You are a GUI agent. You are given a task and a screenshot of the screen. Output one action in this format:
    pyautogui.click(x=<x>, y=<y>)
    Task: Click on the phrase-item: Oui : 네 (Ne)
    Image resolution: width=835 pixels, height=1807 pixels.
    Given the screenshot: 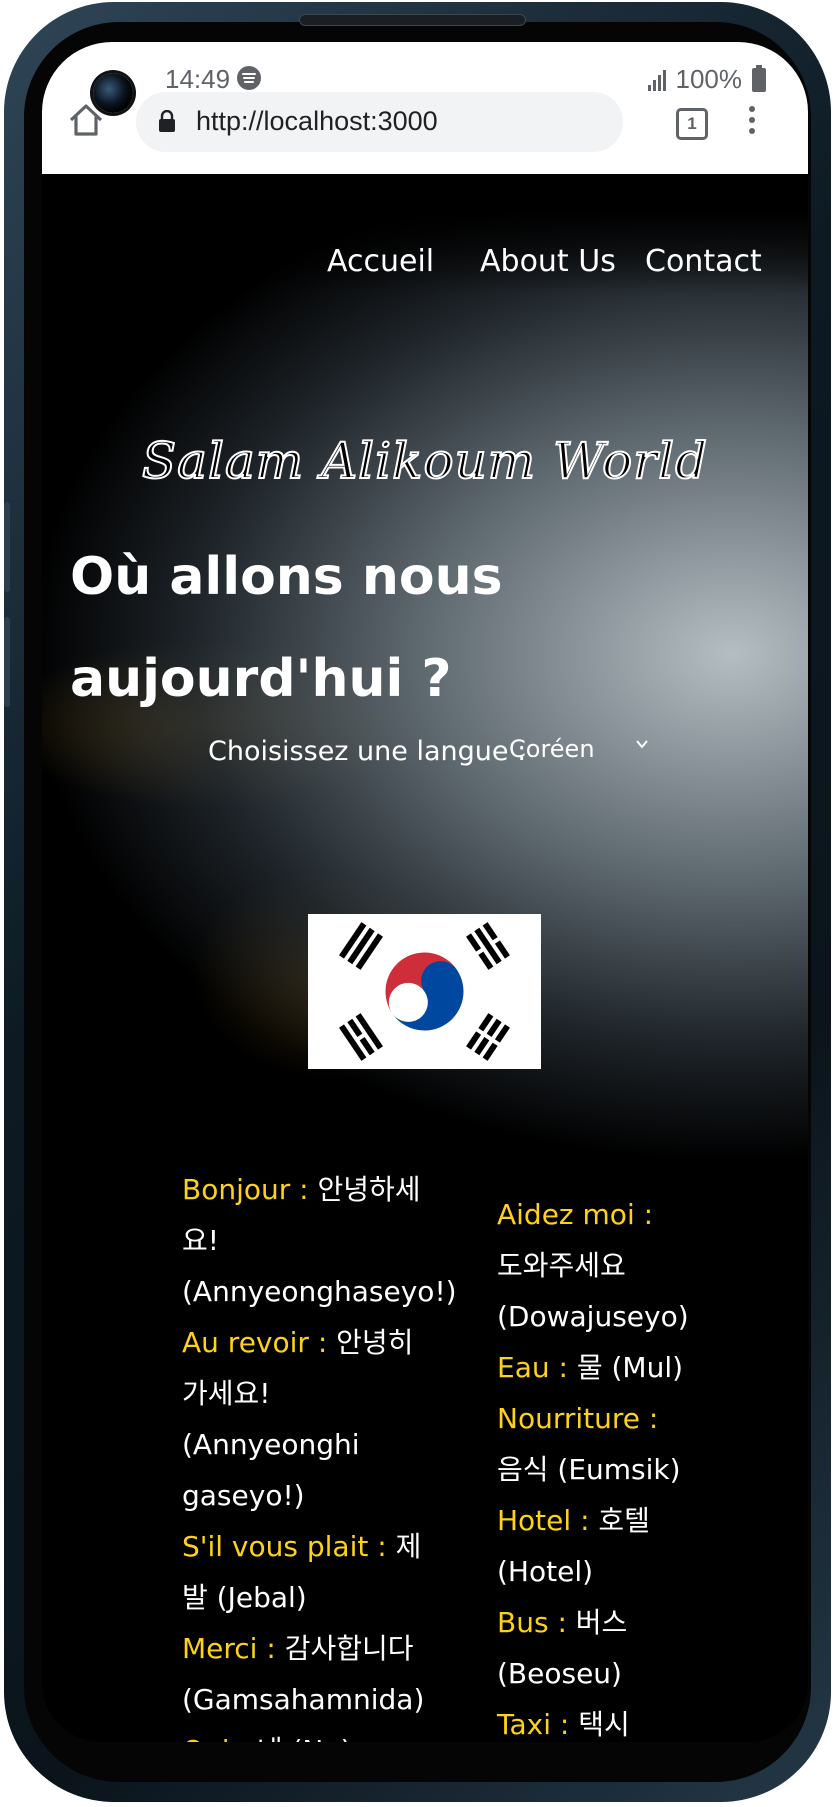 What is the action you would take?
    pyautogui.click(x=307, y=1733)
    